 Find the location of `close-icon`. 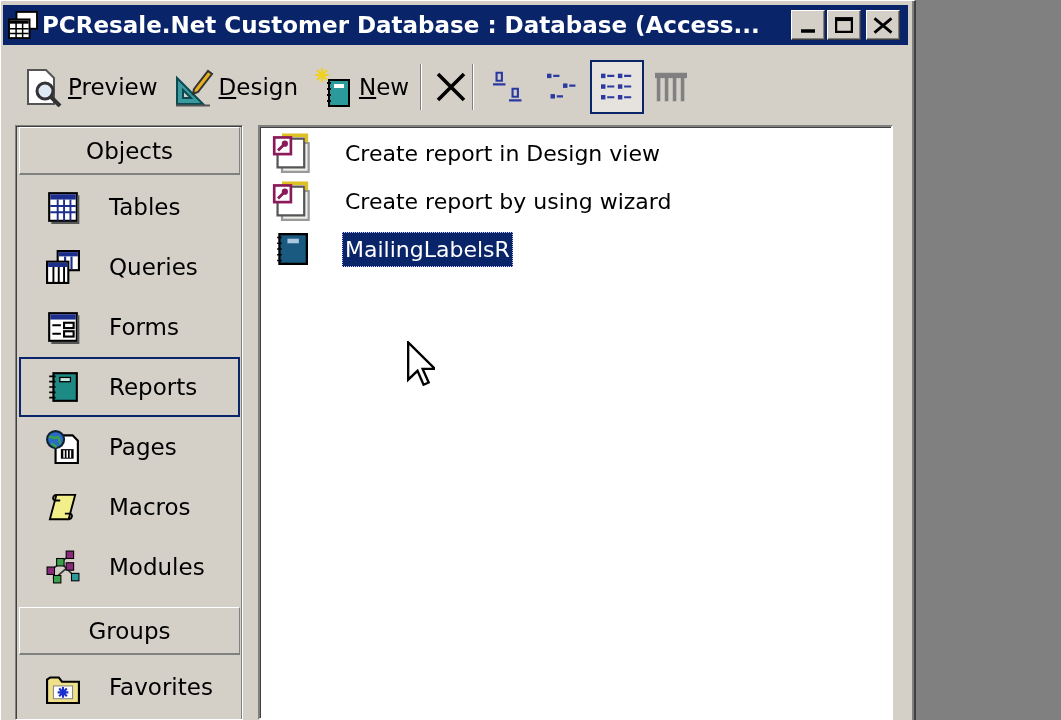

close-icon is located at coordinates (883, 25).